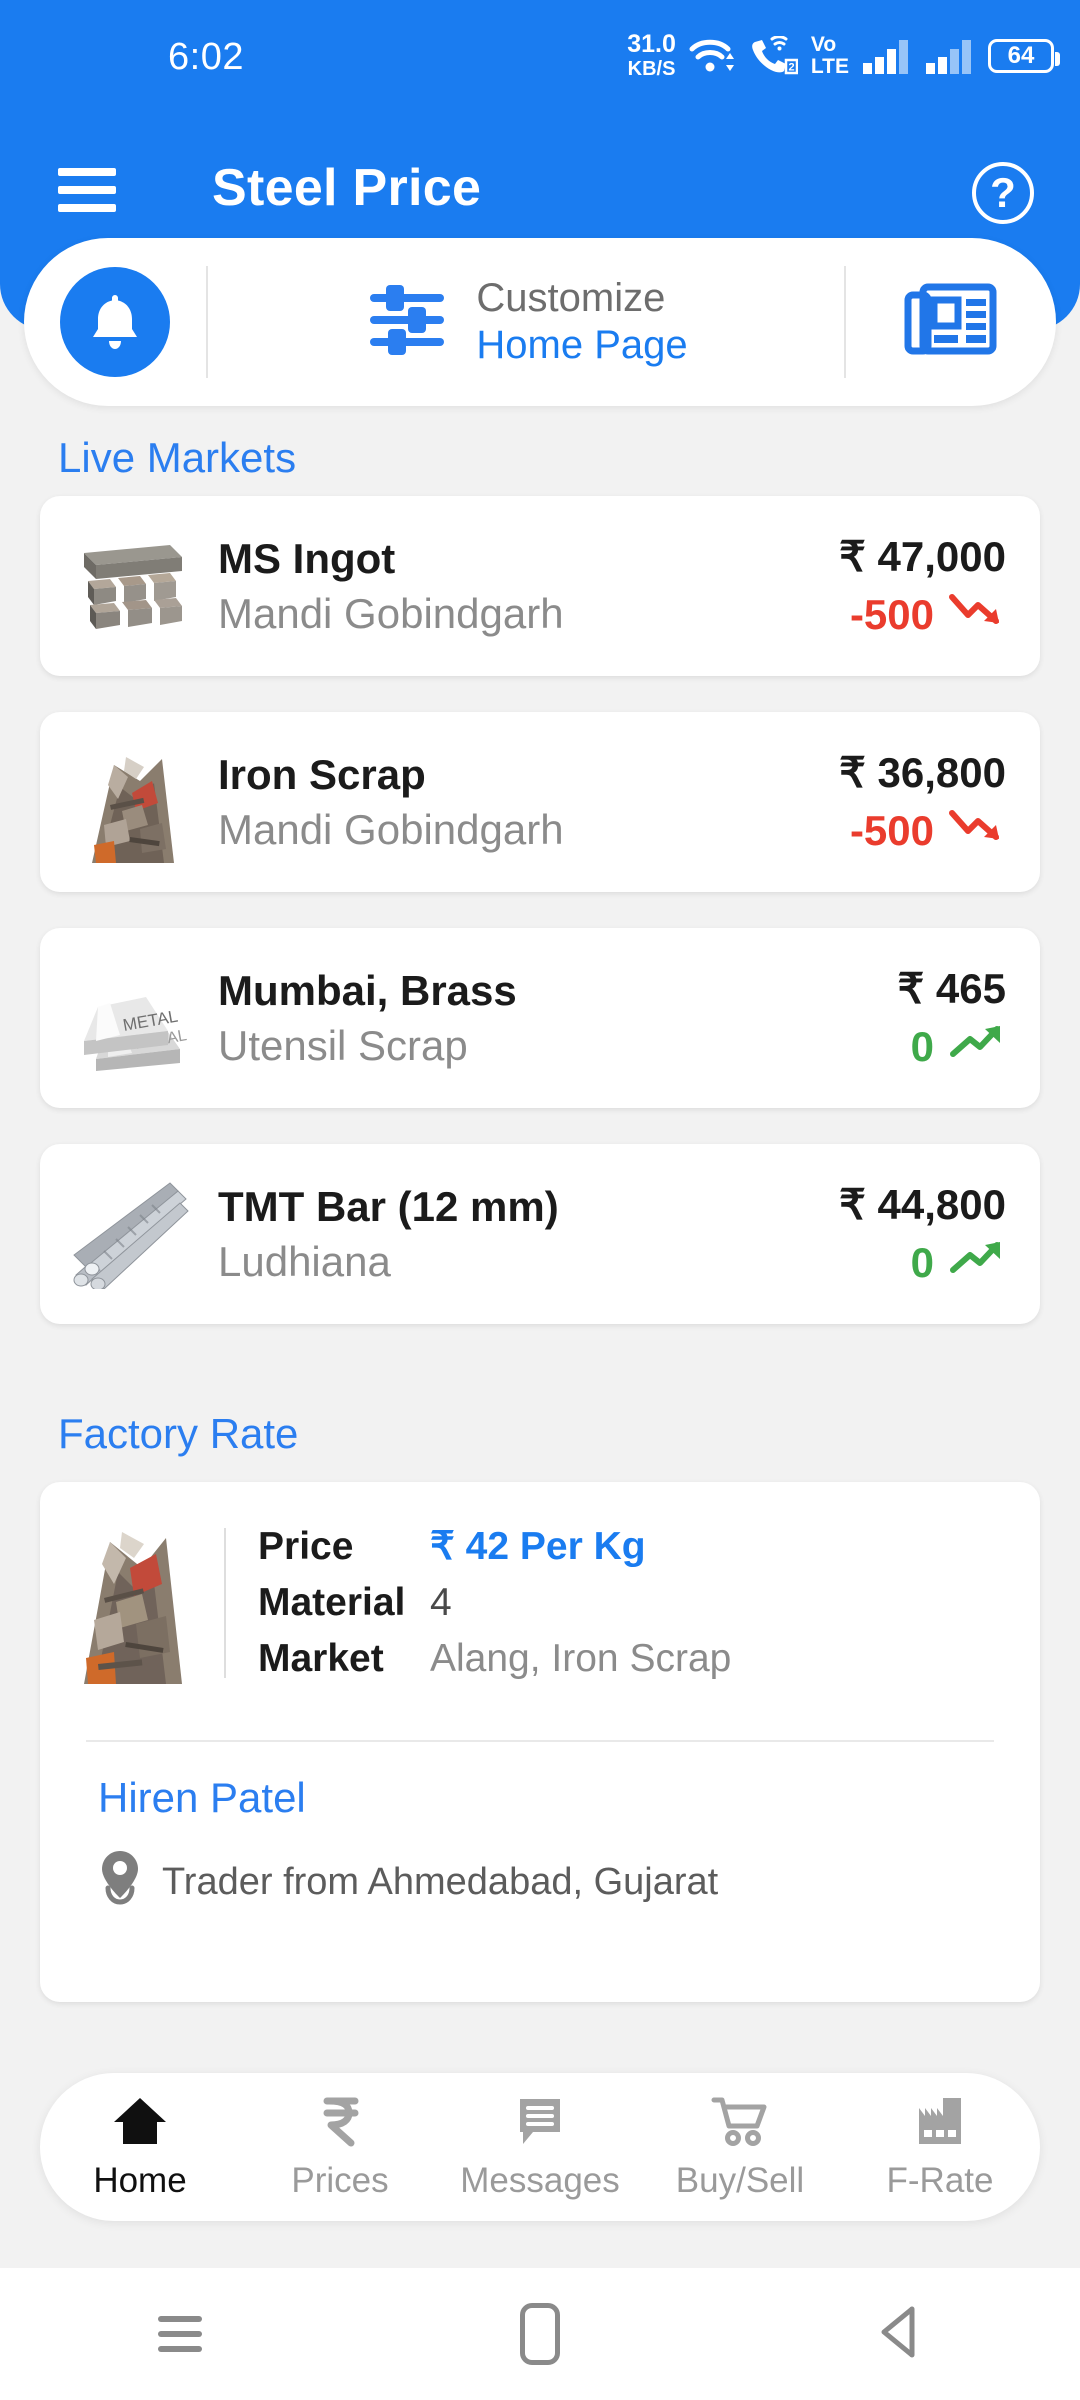 Image resolution: width=1080 pixels, height=2400 pixels. I want to click on system-home-button, so click(540, 2334).